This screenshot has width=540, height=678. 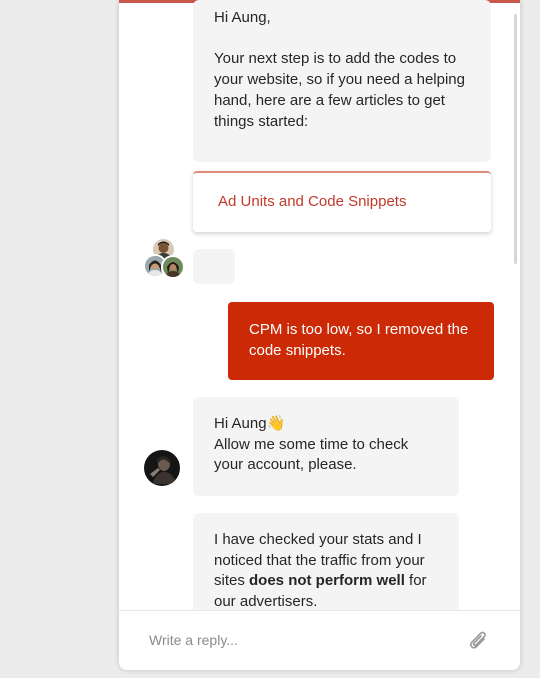 What do you see at coordinates (318, 539) in the screenshot?
I see `message-line: I have checked your stats and I` at bounding box center [318, 539].